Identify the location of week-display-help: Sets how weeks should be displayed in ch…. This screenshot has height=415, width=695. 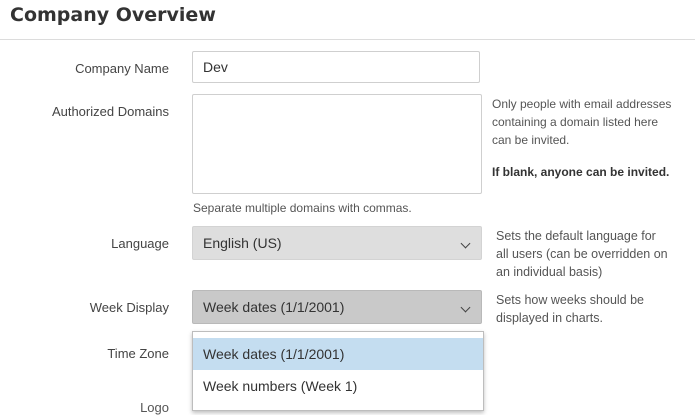
(570, 309).